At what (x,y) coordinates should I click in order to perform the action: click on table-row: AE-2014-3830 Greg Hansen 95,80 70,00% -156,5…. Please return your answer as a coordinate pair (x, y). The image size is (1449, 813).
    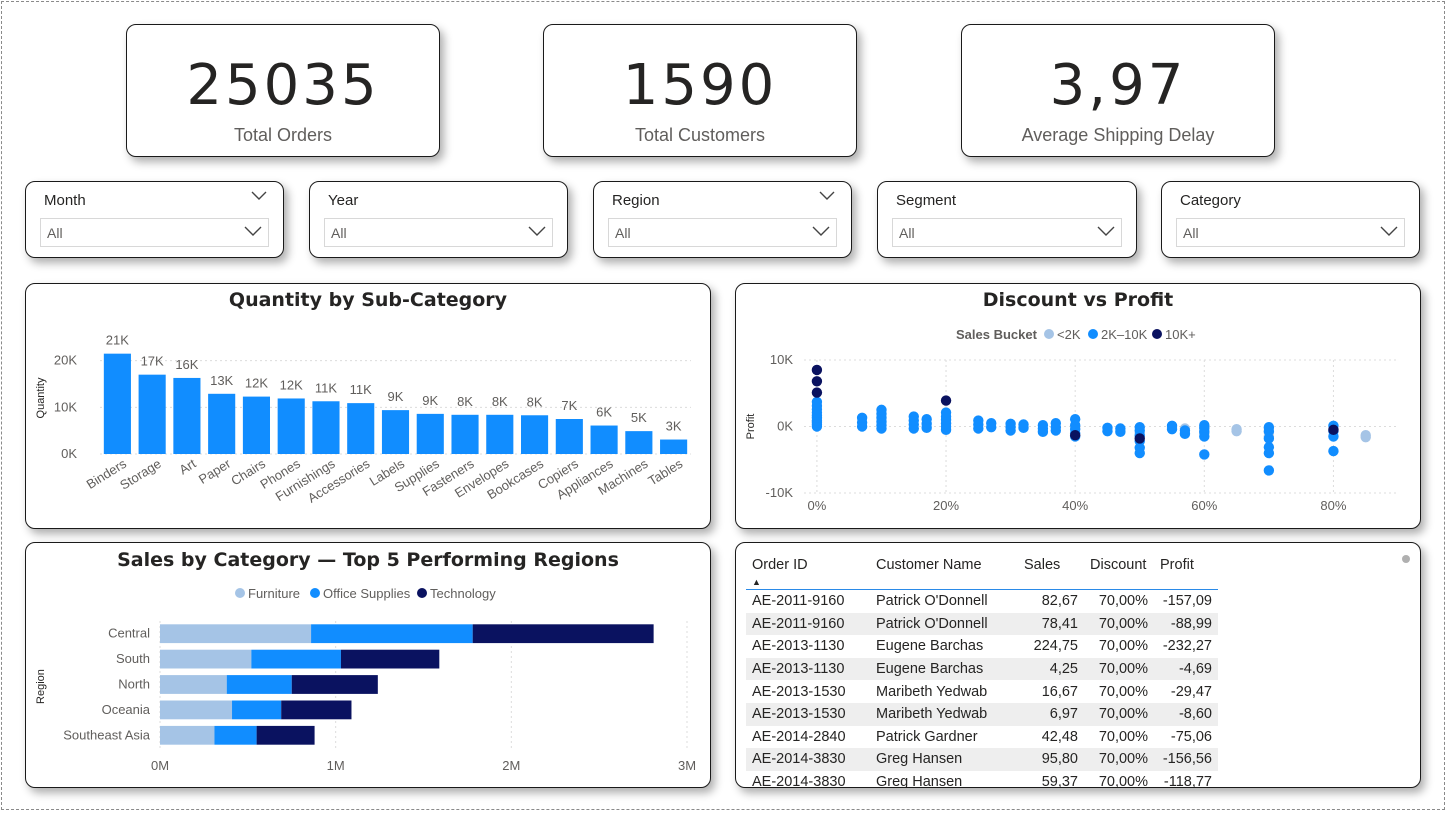
    Looking at the image, I should click on (982, 759).